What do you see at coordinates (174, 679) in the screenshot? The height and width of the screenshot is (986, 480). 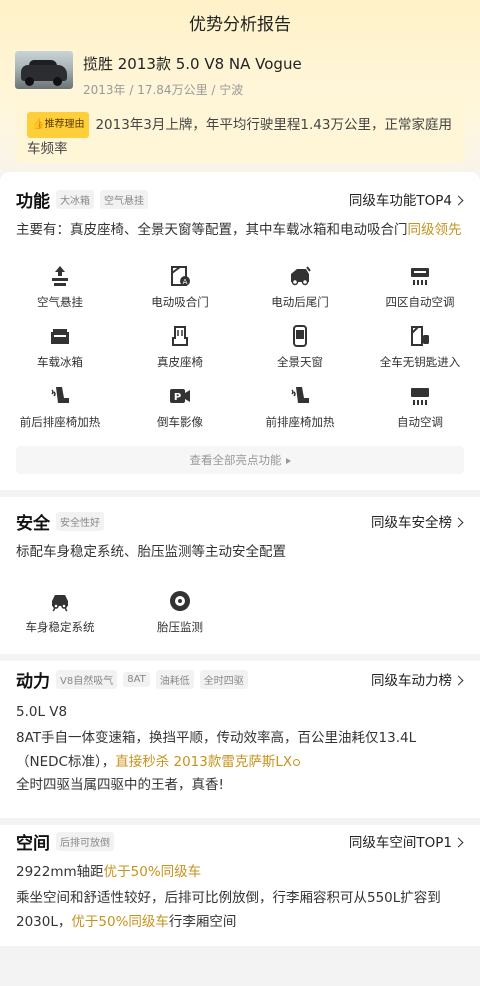 I see `power-chip: 油耗低` at bounding box center [174, 679].